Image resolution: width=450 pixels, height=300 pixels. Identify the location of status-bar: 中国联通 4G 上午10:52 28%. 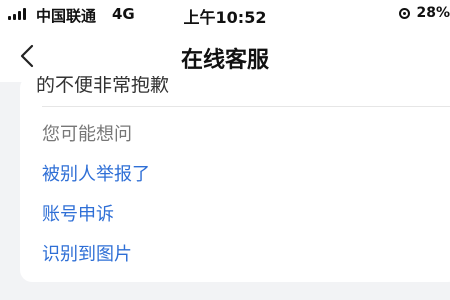
(225, 15).